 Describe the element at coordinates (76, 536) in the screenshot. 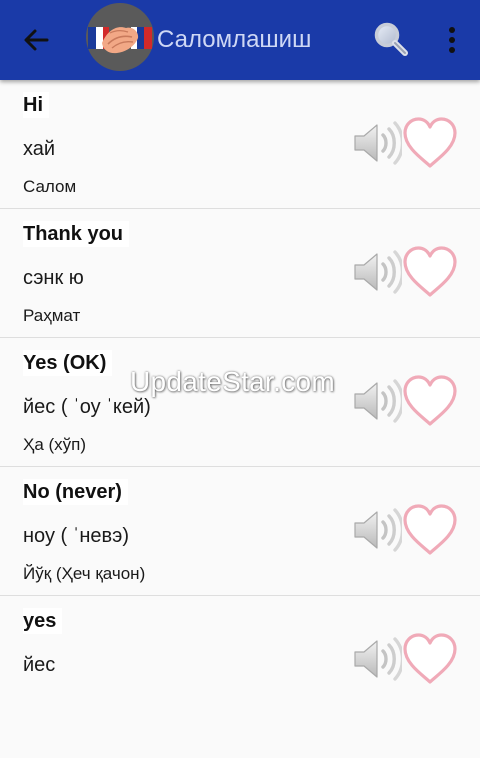

I see `phrase-transcription: ноу ( ˈневэ)` at that location.